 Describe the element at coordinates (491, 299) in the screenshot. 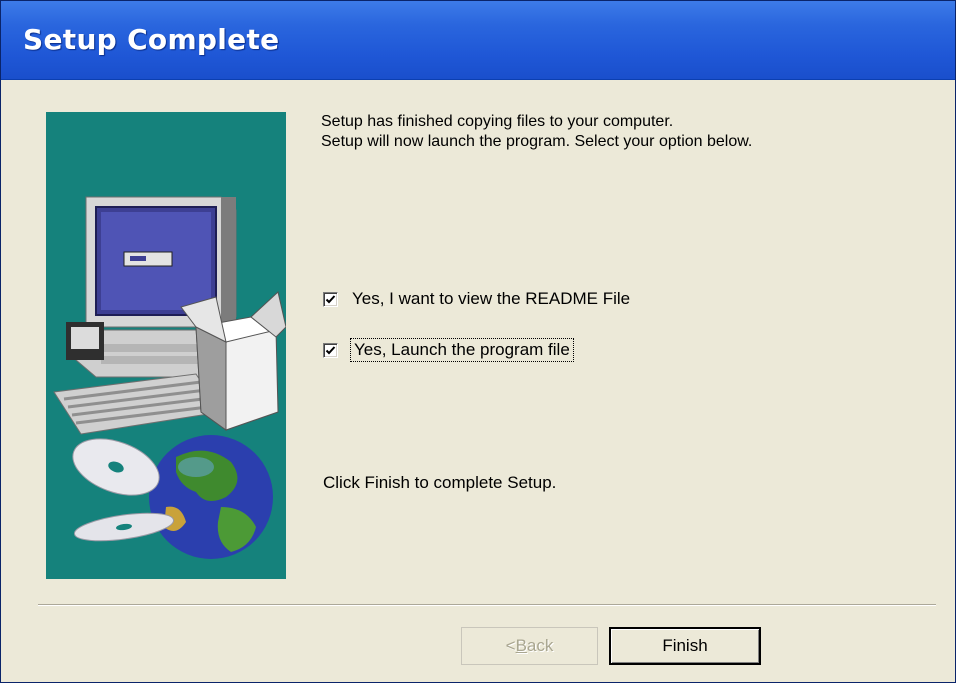

I see `view-readme-label: Yes, I want to view the README File` at that location.